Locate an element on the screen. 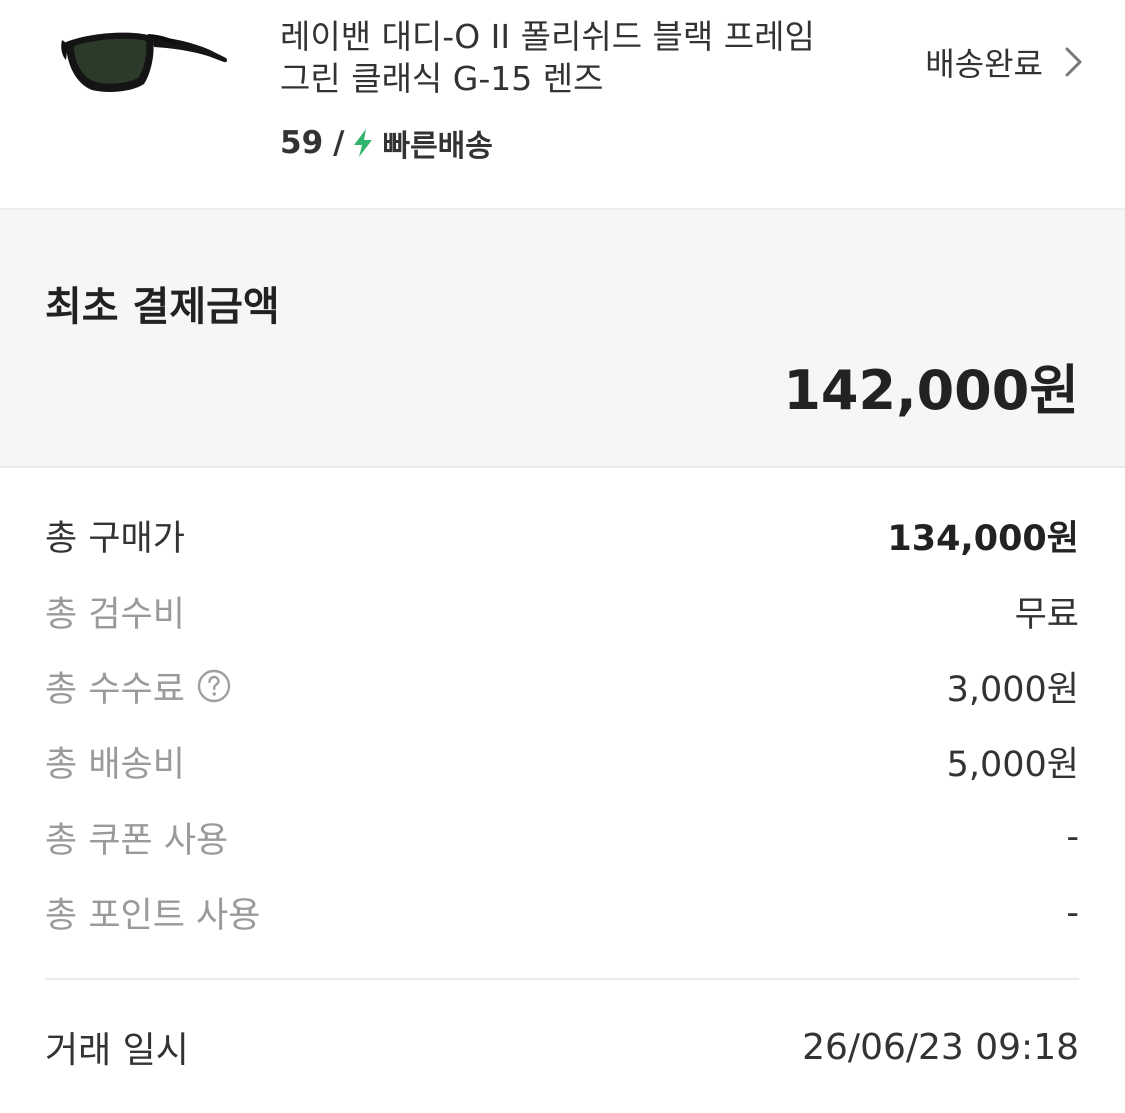 The width and height of the screenshot is (1125, 1113). row-value: 134,000원 is located at coordinates (983, 539).